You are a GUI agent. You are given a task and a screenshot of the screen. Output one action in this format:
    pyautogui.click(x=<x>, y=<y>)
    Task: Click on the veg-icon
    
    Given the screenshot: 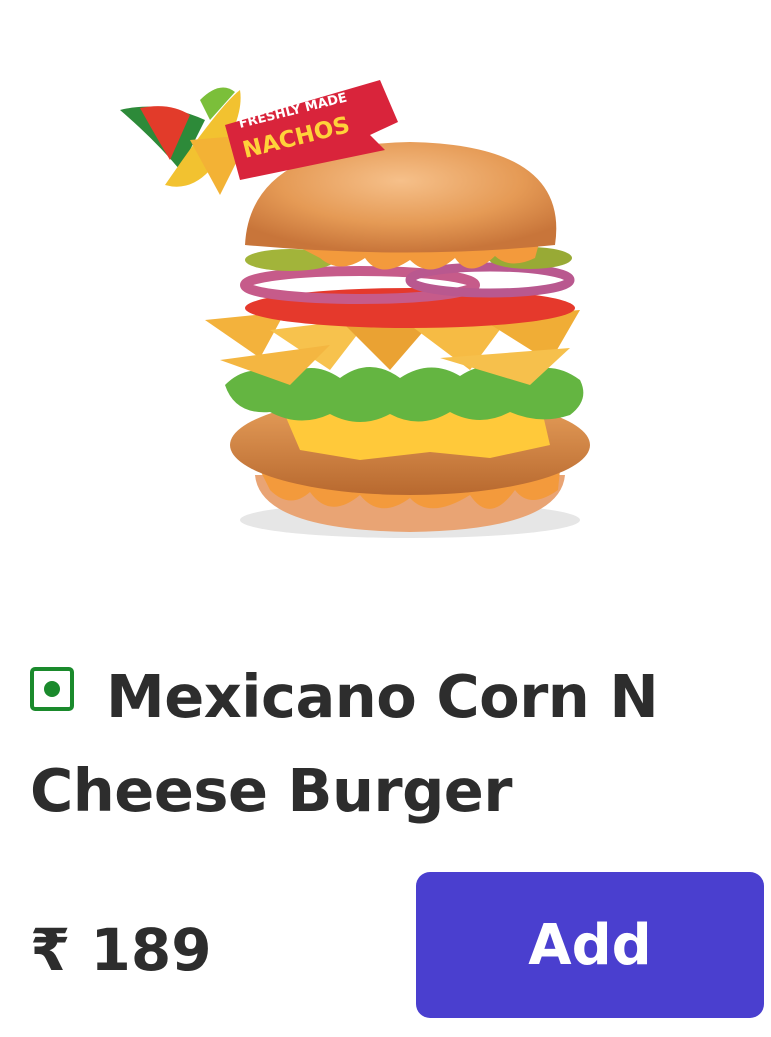 What is the action you would take?
    pyautogui.click(x=52, y=689)
    